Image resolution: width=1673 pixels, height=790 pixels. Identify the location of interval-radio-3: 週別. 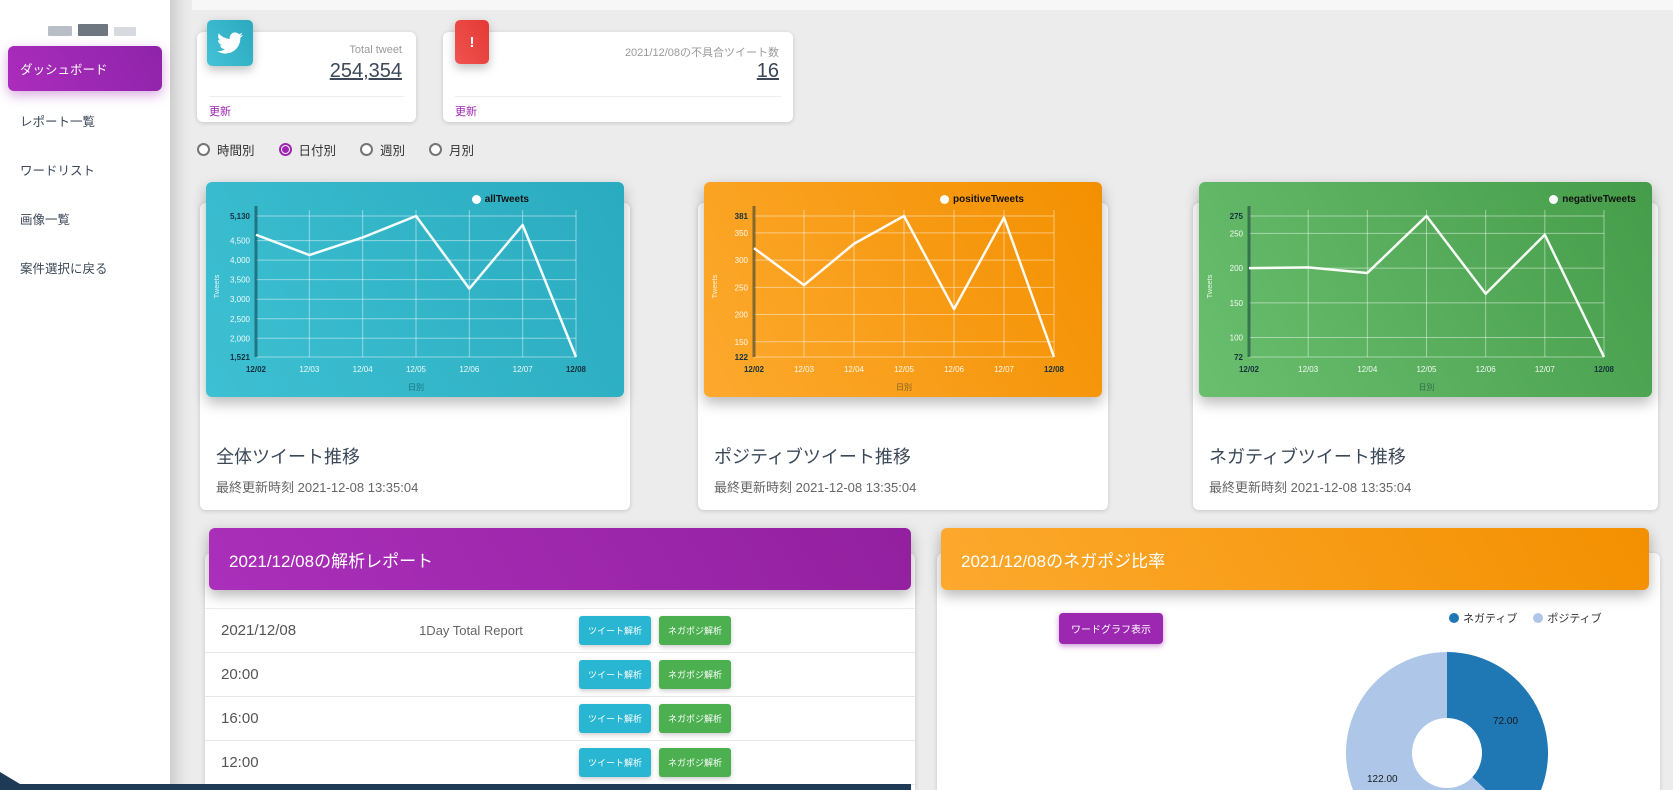
(382, 149).